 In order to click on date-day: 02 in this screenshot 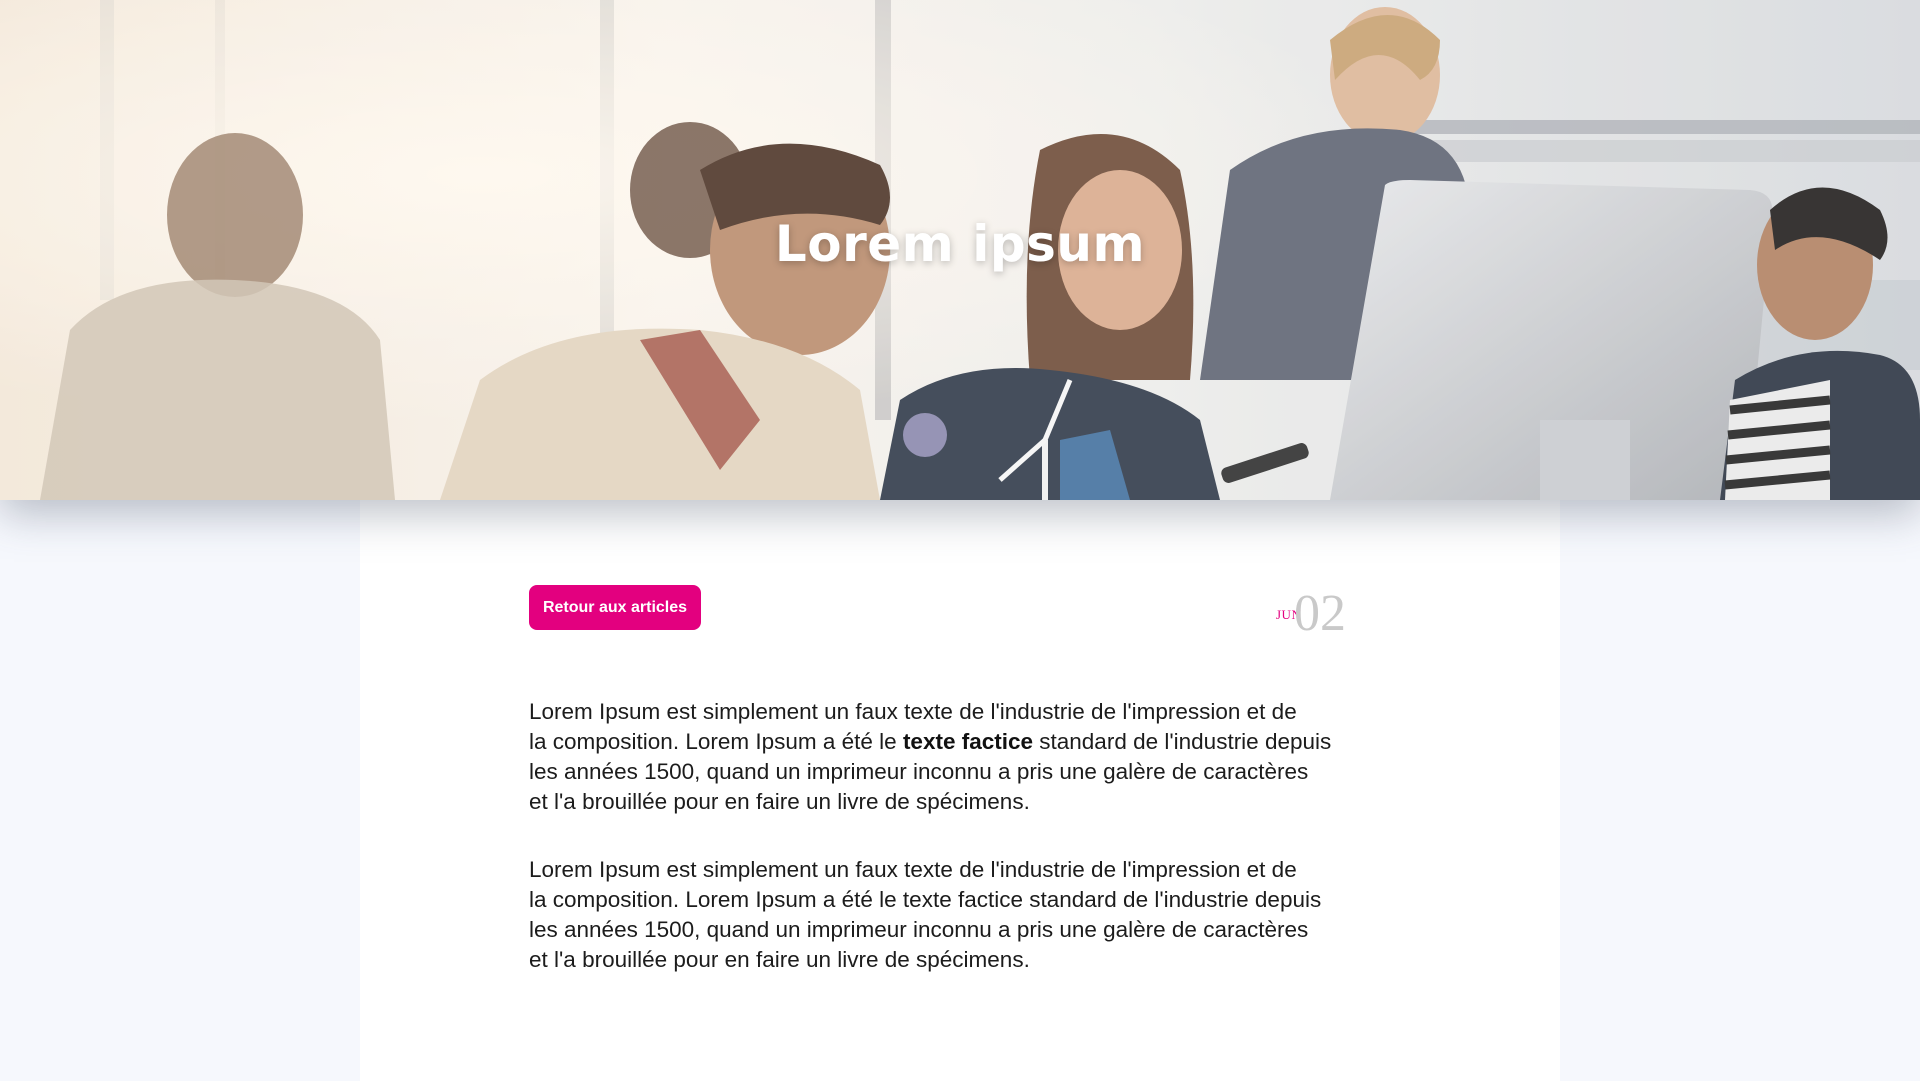, I will do `click(1320, 613)`.